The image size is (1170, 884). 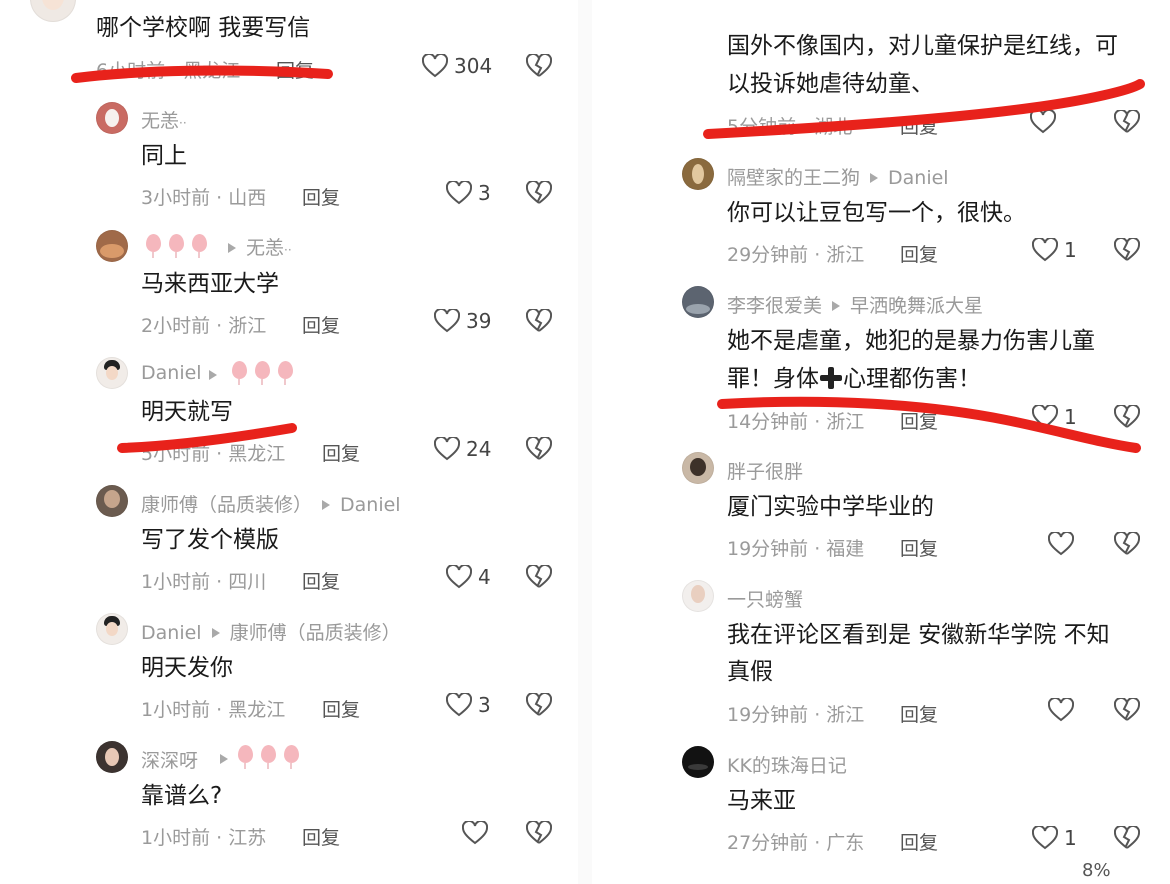 I want to click on like-button: 4, so click(x=468, y=577).